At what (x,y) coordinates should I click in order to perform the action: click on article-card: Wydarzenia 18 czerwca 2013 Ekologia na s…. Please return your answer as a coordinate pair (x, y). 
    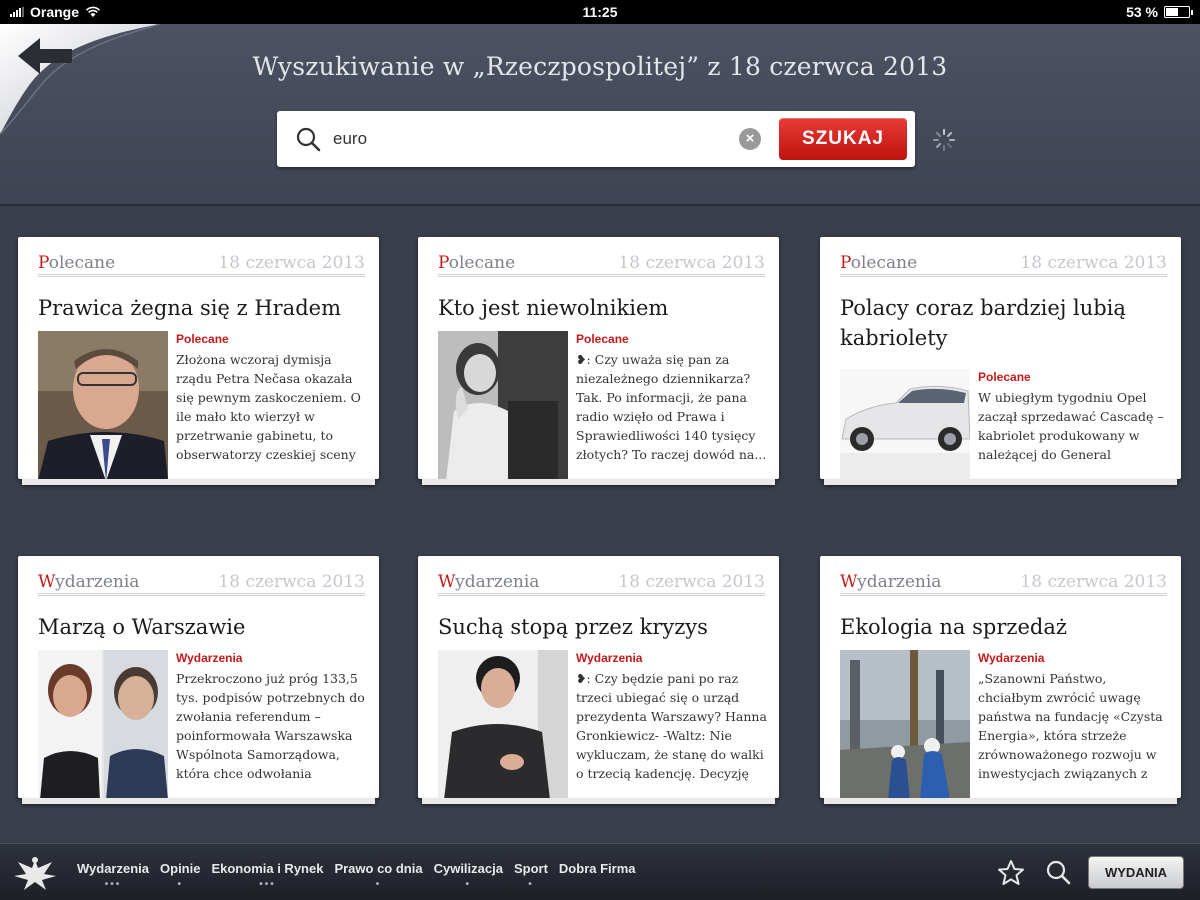
    Looking at the image, I should click on (1000, 680).